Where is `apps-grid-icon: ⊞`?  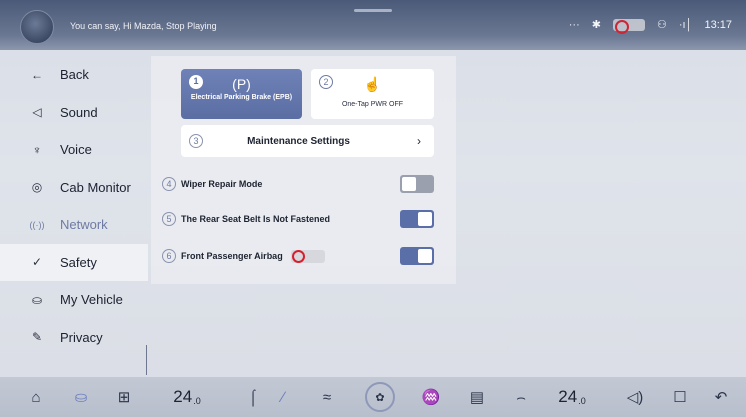 apps-grid-icon: ⊞ is located at coordinates (124, 397).